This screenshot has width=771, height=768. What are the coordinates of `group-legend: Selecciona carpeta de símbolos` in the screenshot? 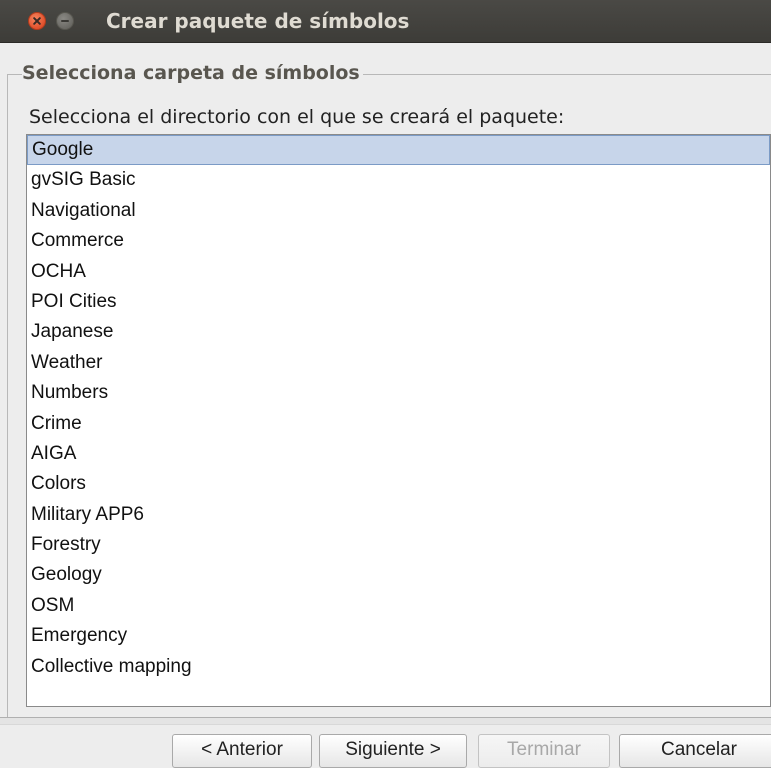 It's located at (192, 73).